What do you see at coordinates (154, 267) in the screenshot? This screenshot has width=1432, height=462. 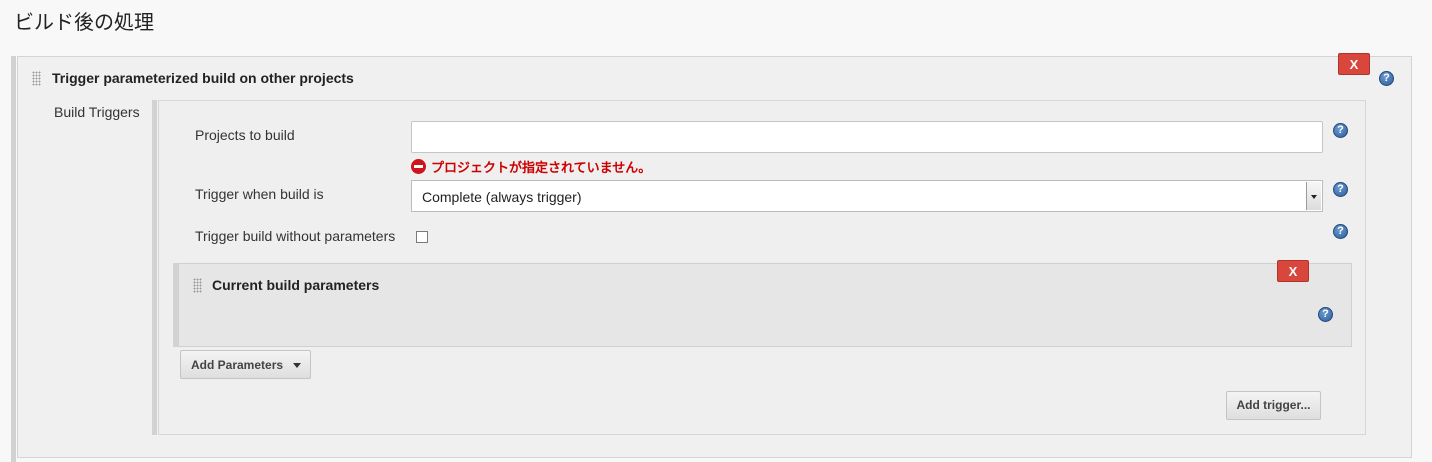 I see `build-triggers-bar` at bounding box center [154, 267].